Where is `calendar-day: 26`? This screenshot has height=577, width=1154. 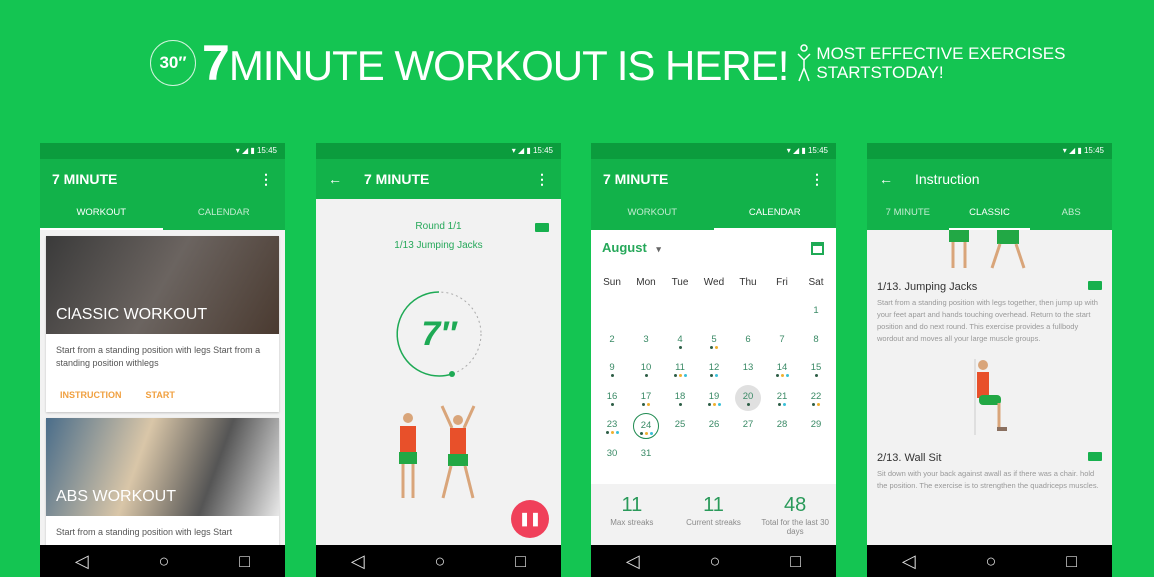 calendar-day: 26 is located at coordinates (714, 426).